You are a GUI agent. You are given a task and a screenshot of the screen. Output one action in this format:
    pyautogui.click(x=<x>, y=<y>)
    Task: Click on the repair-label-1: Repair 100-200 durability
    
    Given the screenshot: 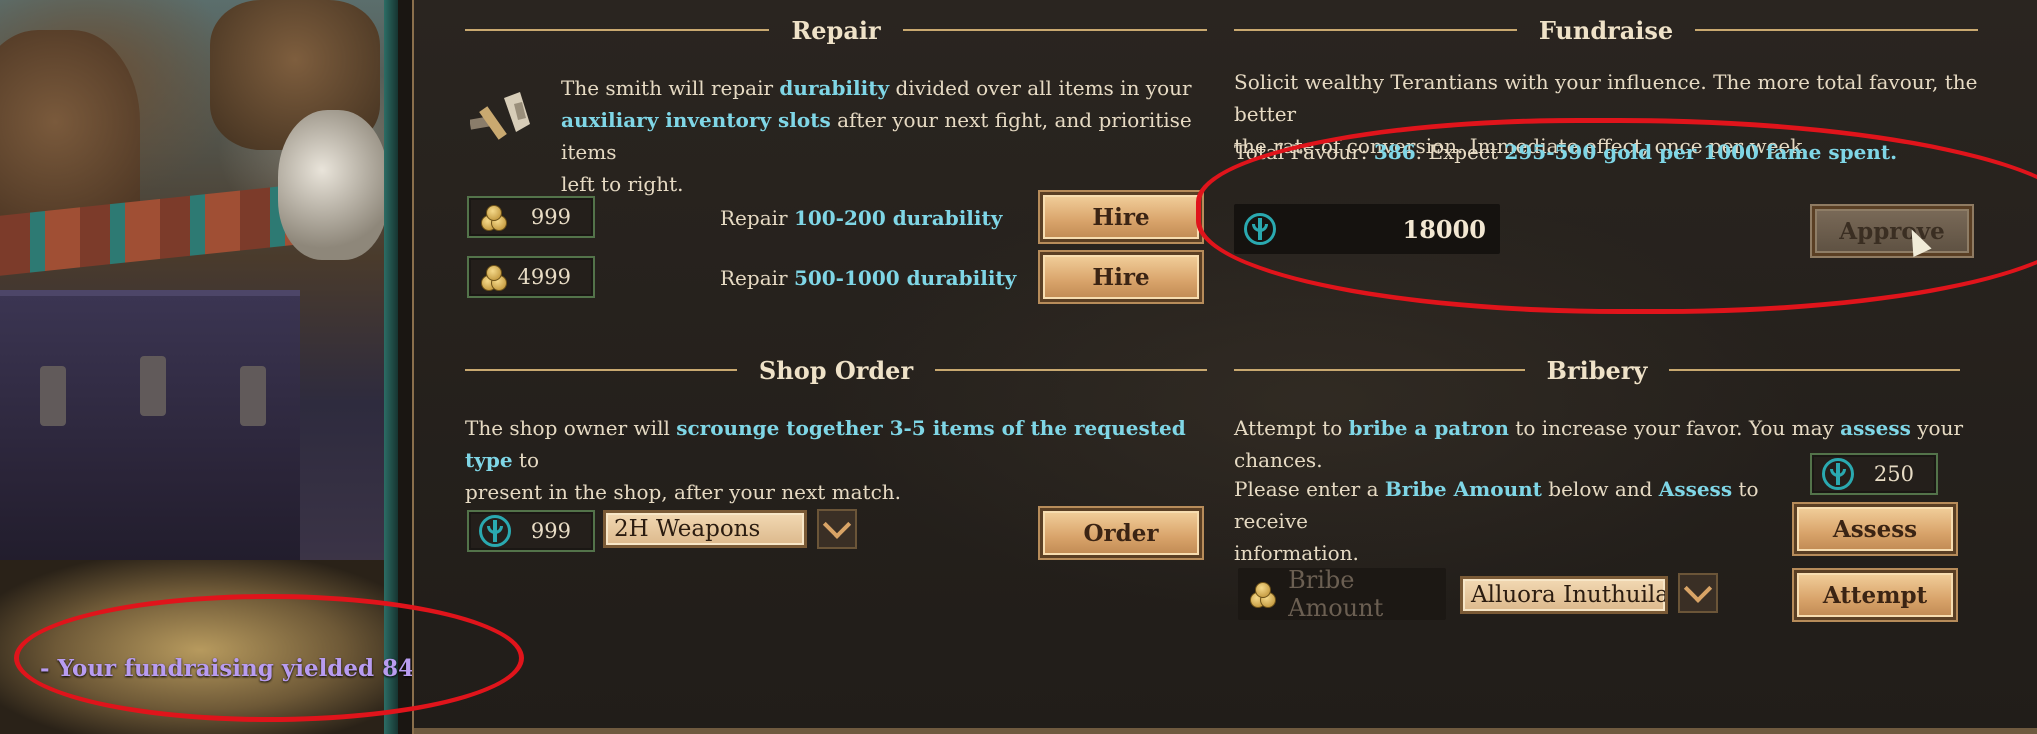 What is the action you would take?
    pyautogui.click(x=861, y=218)
    